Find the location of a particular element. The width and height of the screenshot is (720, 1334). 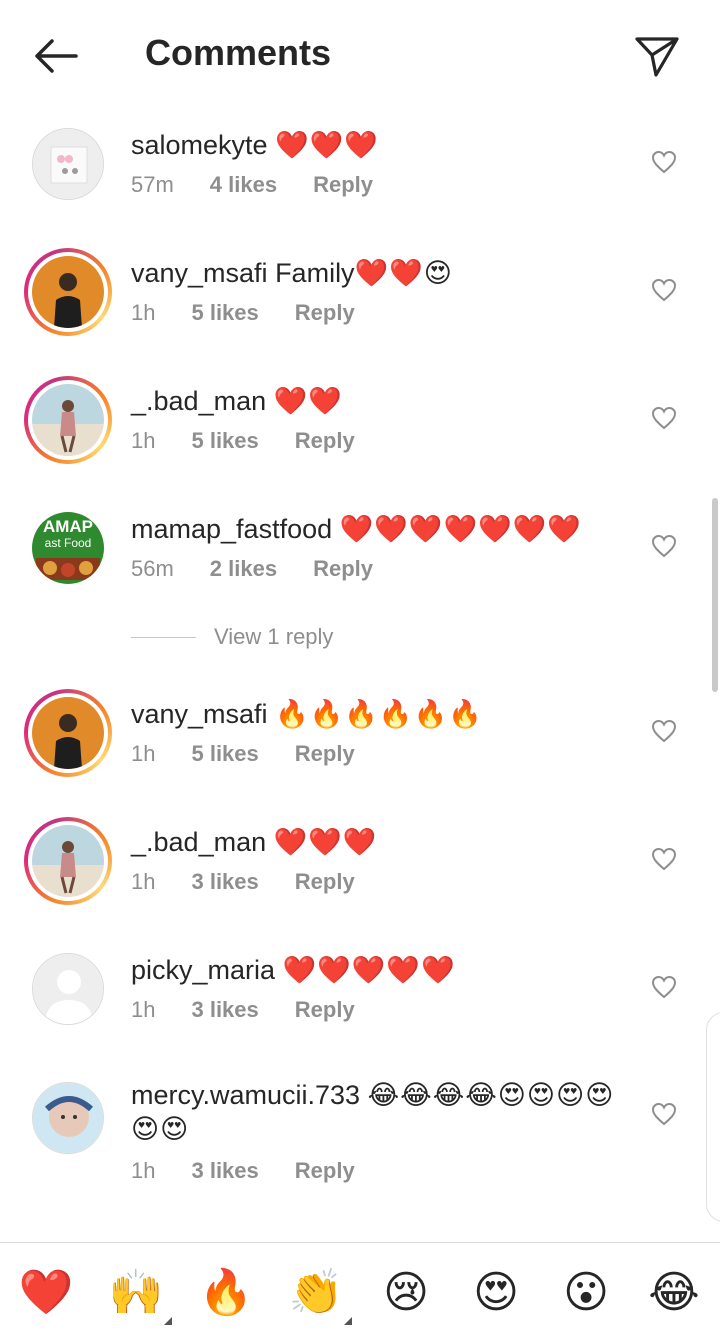

emoji-reaction-bar: ❤️ 🙌 🔥 👏 😢 😍 😮 😂 is located at coordinates (360, 1288).